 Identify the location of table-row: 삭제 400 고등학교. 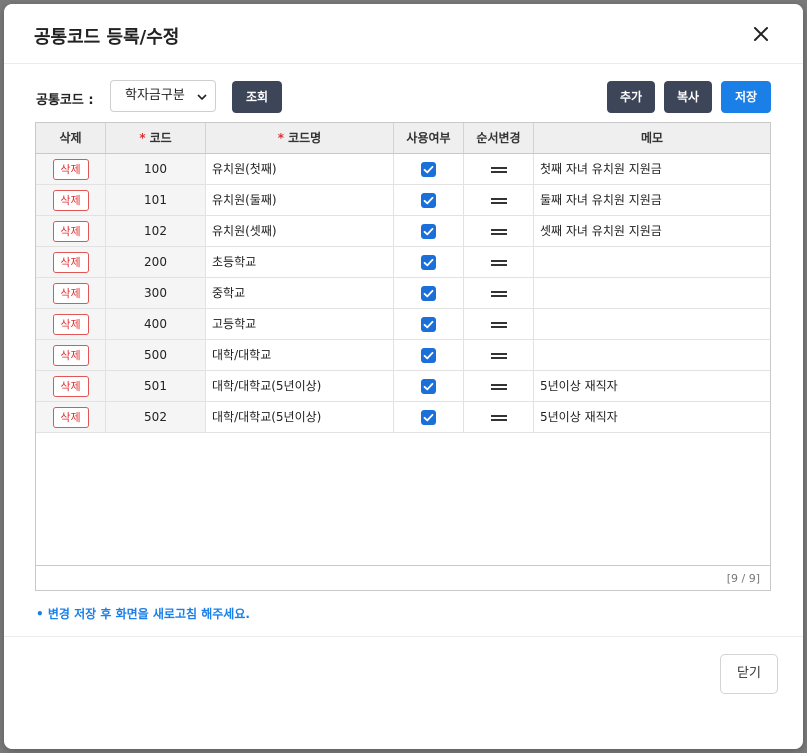
(403, 324).